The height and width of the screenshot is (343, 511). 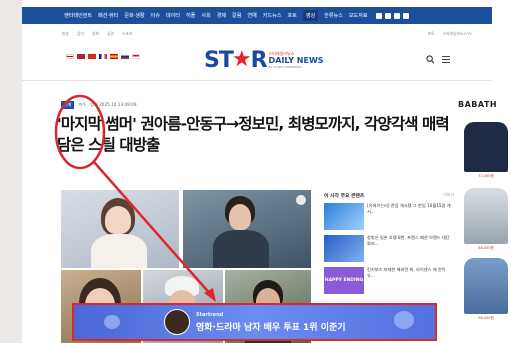 I want to click on ad-product: 72,000원, so click(x=486, y=150).